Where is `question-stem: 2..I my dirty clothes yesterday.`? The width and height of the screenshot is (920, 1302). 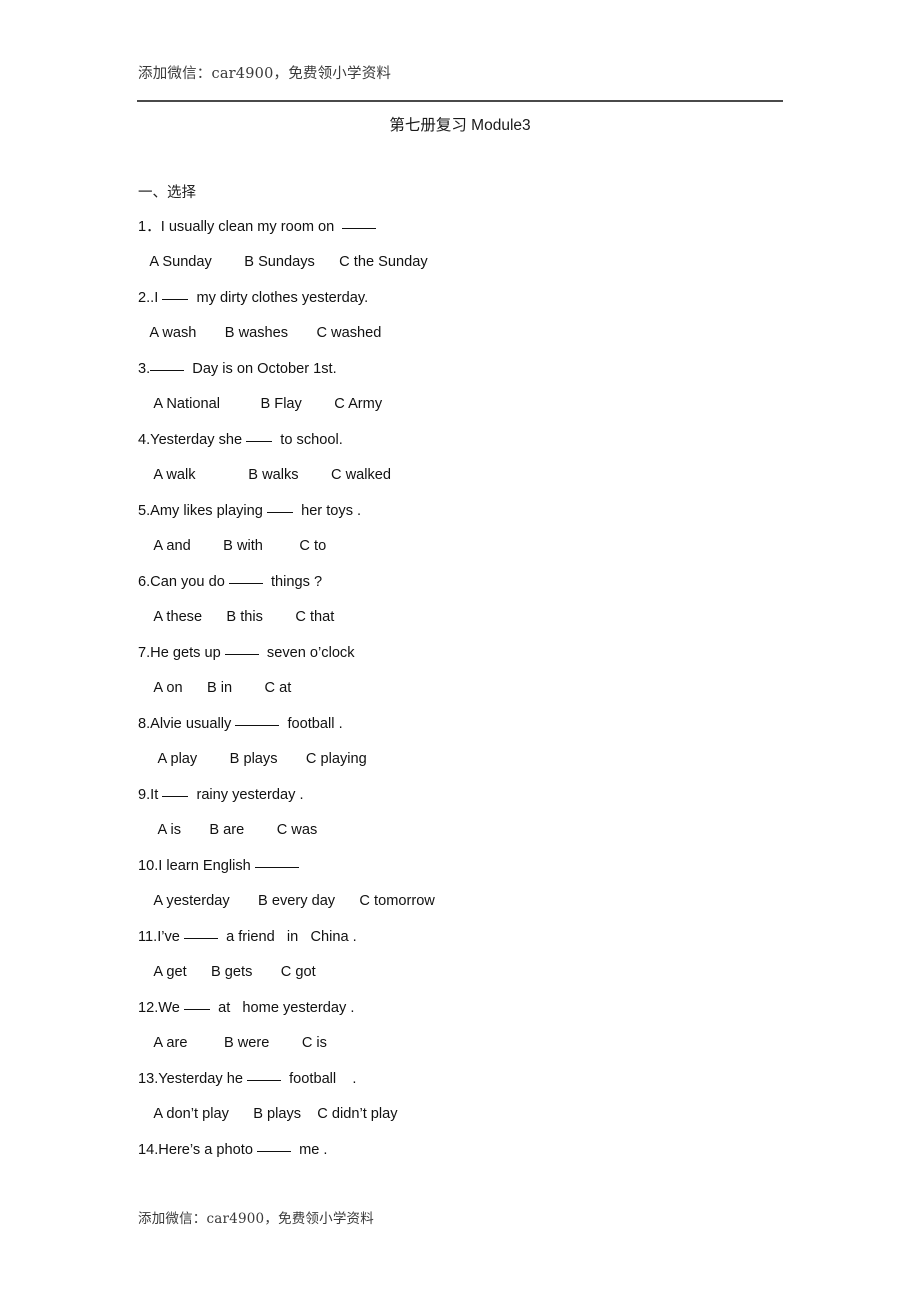 question-stem: 2..I my dirty clothes yesterday. is located at coordinates (488, 298).